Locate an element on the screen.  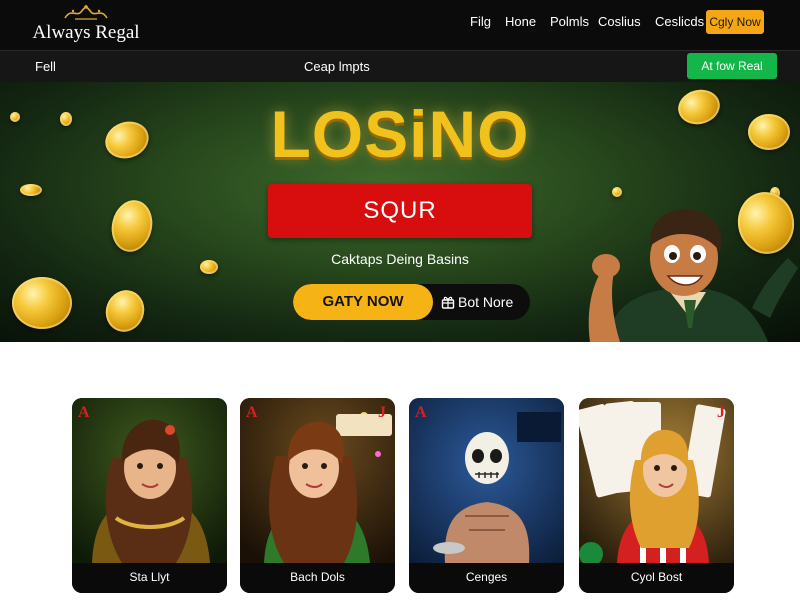
crown-icon is located at coordinates (86, 12).